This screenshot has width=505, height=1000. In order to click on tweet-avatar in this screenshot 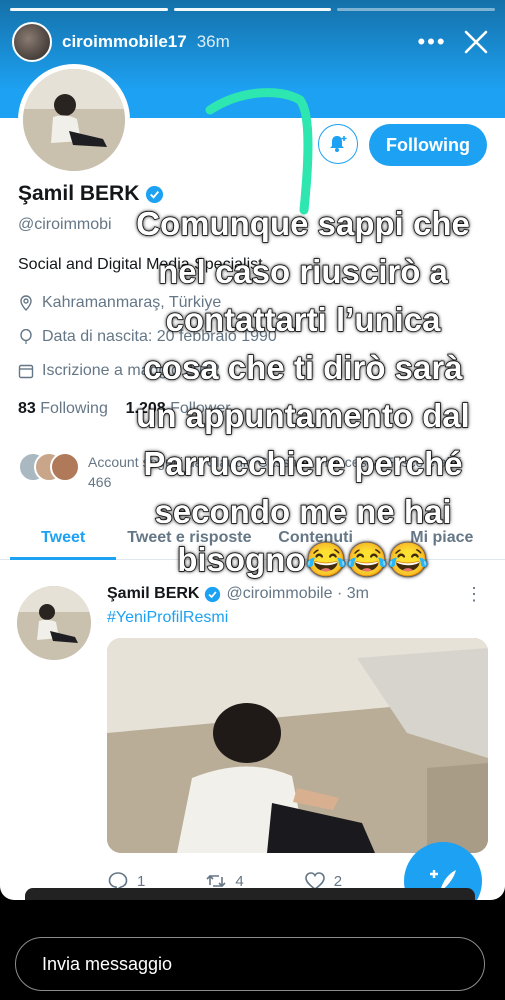, I will do `click(54, 623)`.